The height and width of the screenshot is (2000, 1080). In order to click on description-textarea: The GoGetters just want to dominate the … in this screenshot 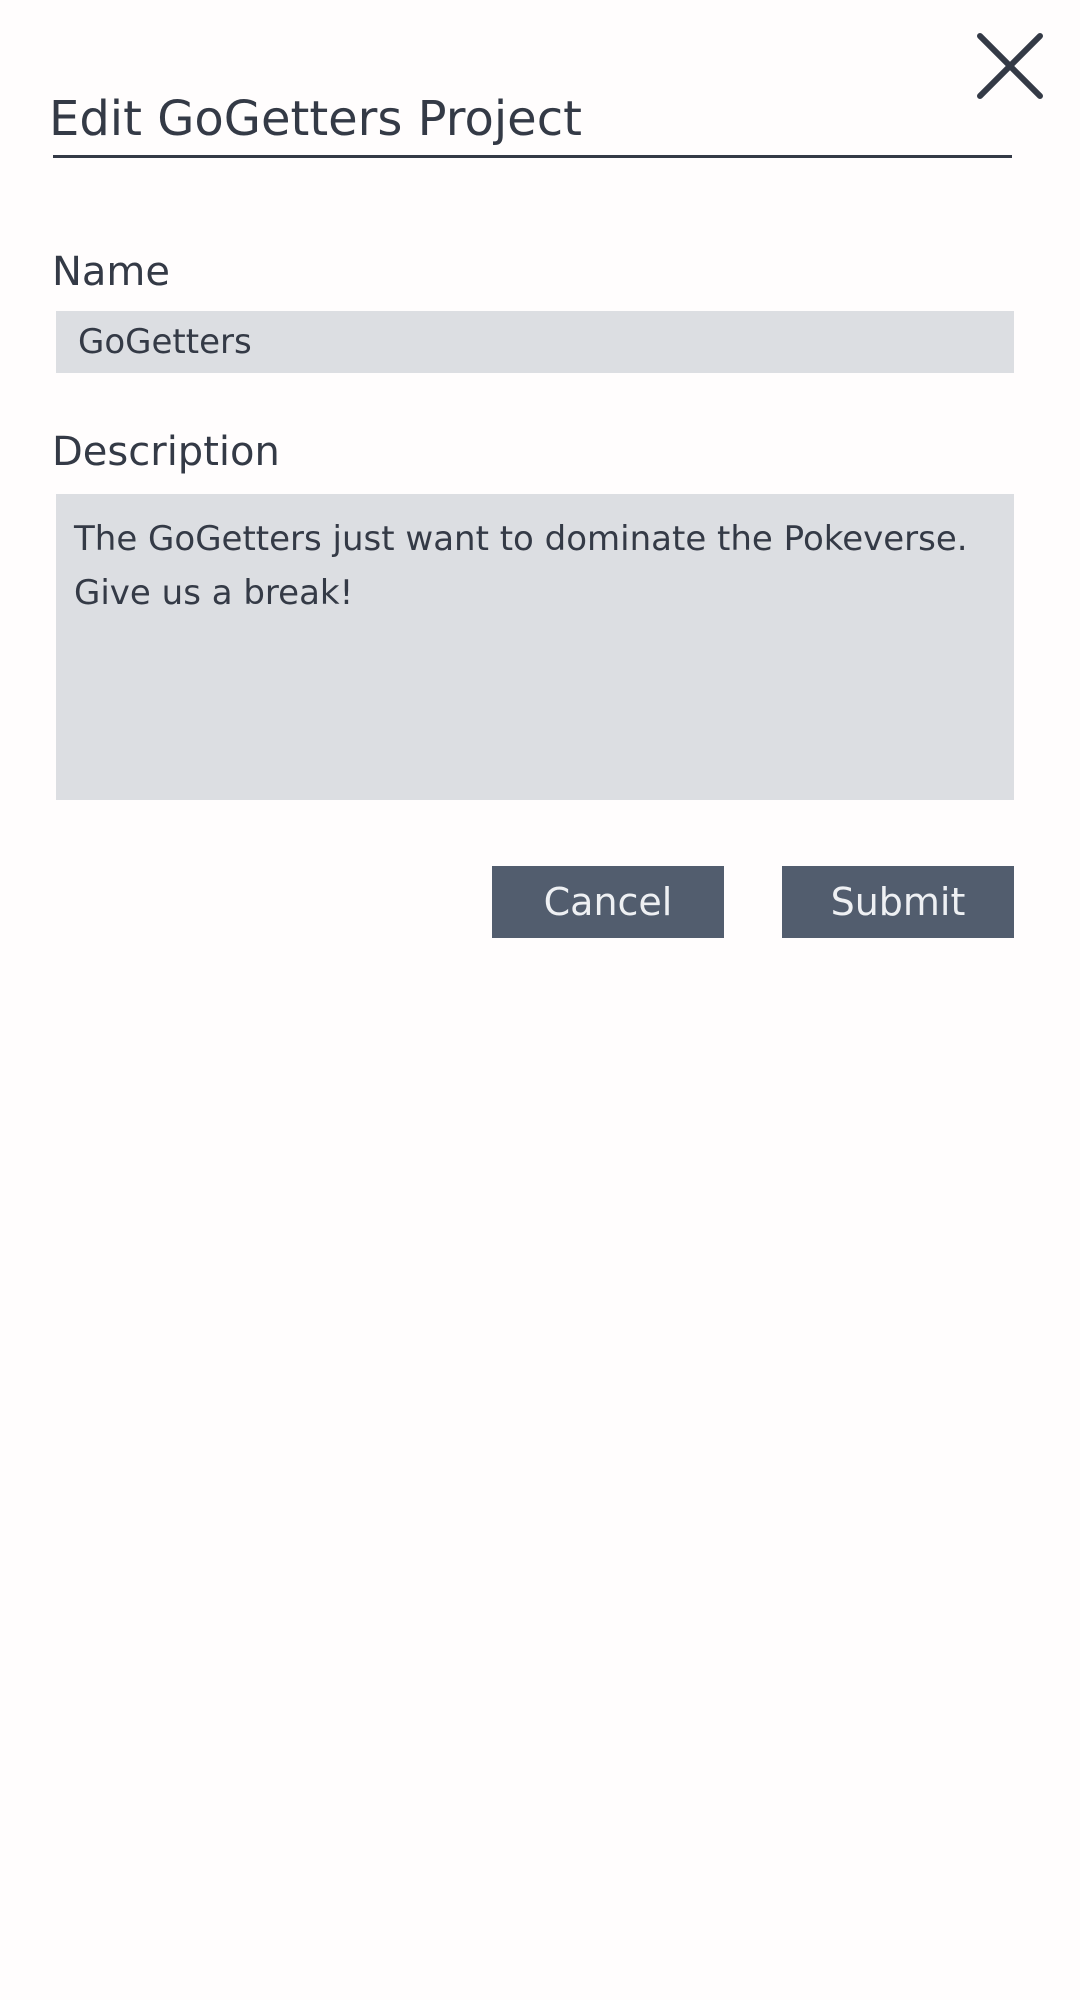, I will do `click(535, 647)`.